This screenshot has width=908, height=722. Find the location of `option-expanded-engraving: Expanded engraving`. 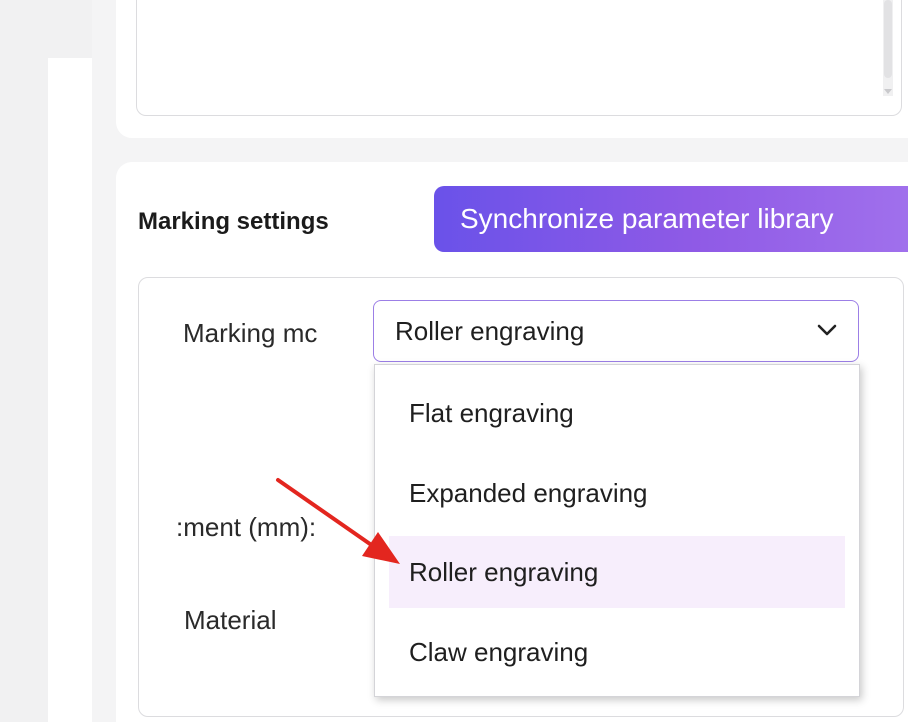

option-expanded-engraving: Expanded engraving is located at coordinates (617, 493).